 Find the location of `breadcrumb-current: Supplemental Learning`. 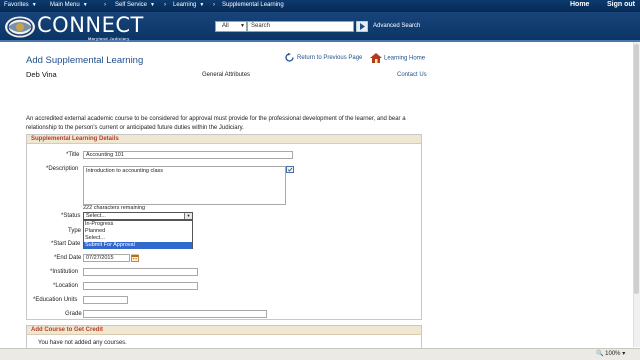

breadcrumb-current: Supplemental Learning is located at coordinates (253, 5).